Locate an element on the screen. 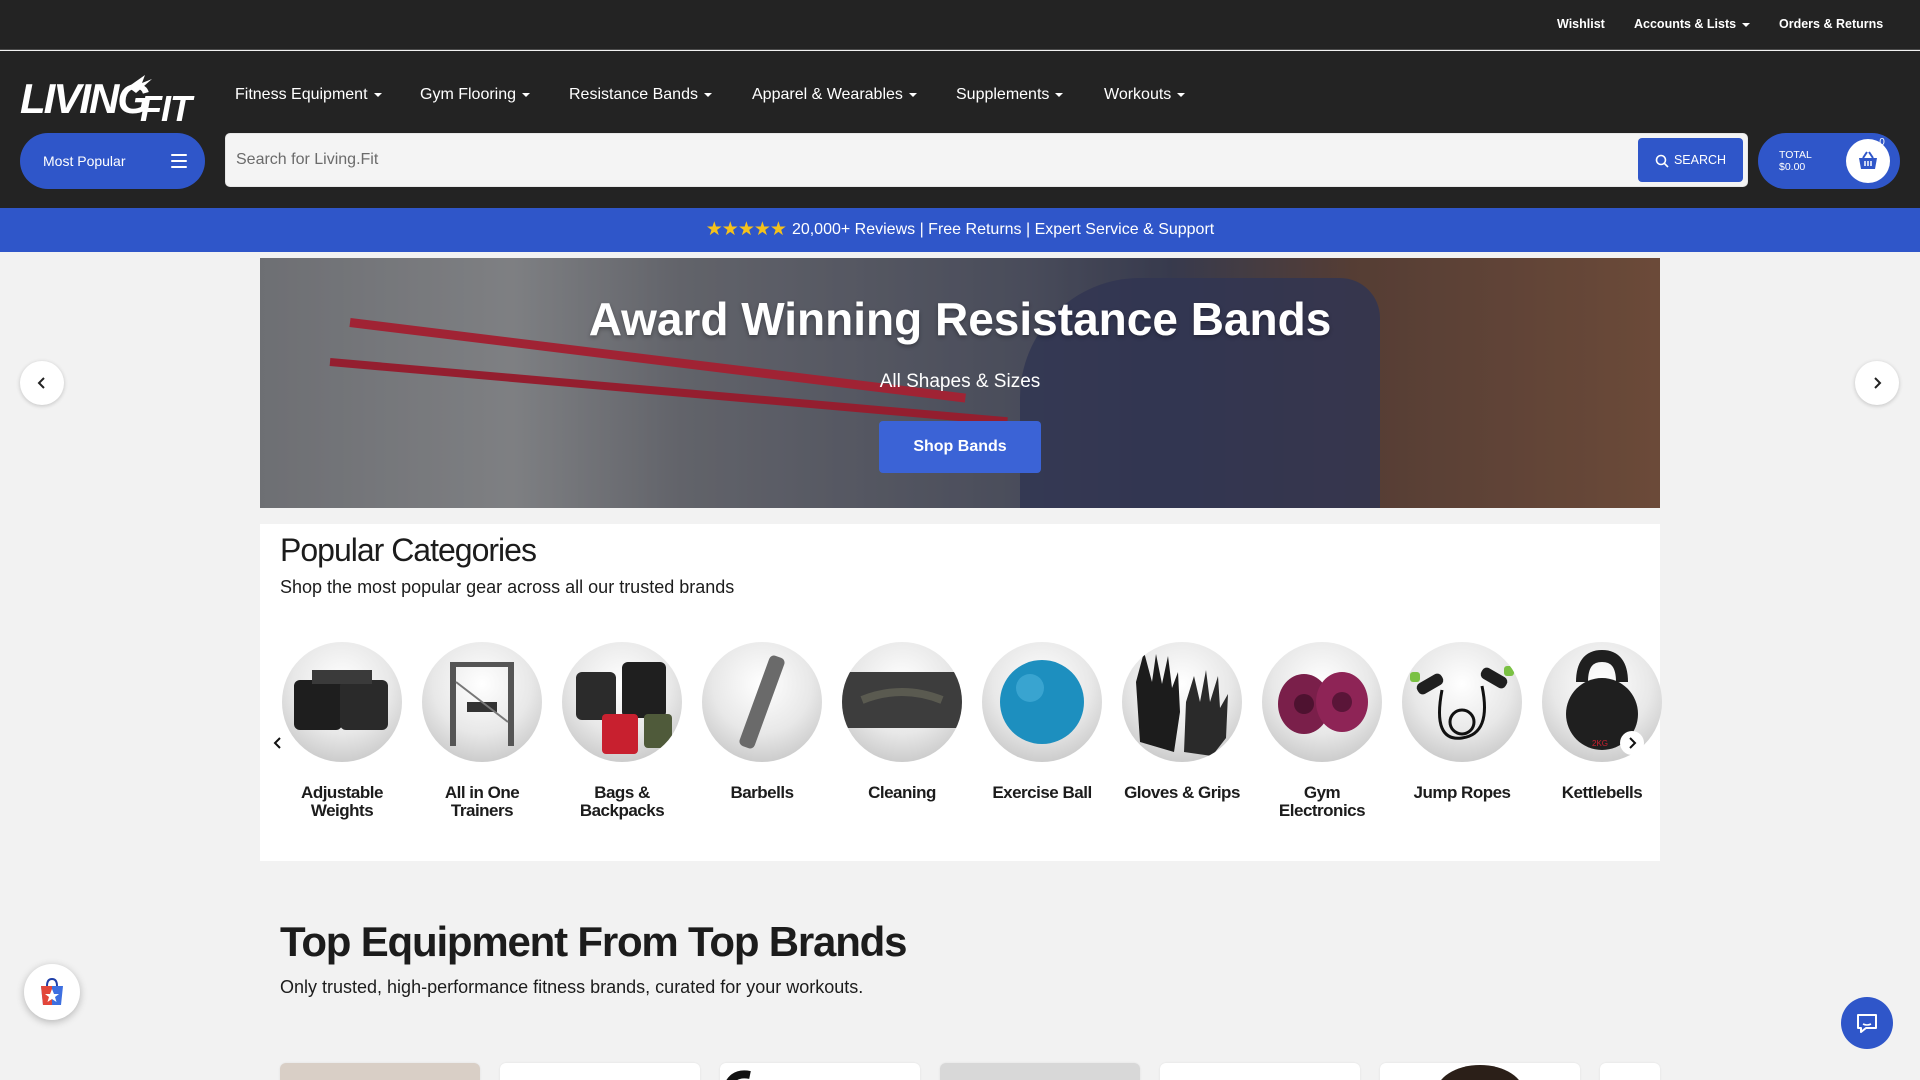  nav-gym-flooring: Gym Flooring is located at coordinates (475, 95).